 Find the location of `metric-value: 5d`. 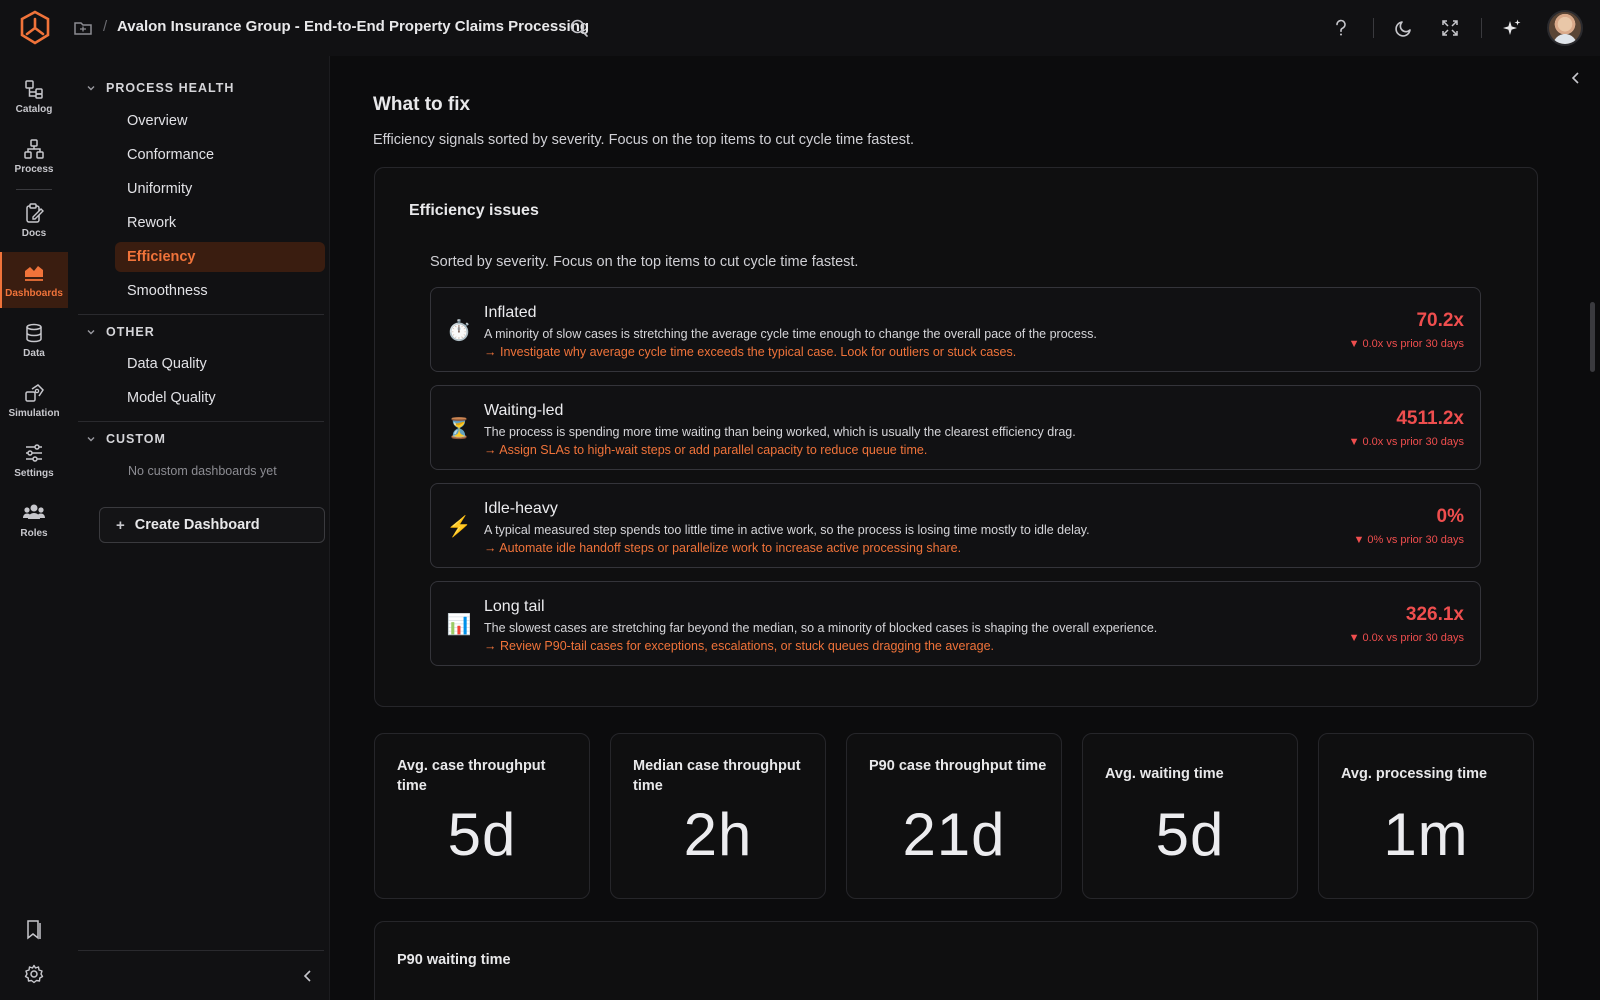

metric-value: 5d is located at coordinates (1190, 834).